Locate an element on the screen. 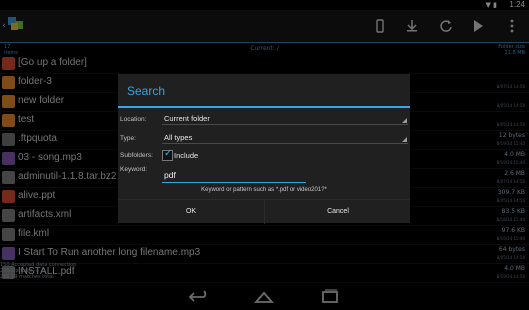 The height and width of the screenshot is (310, 529). cancel-button: Cancel is located at coordinates (338, 212).